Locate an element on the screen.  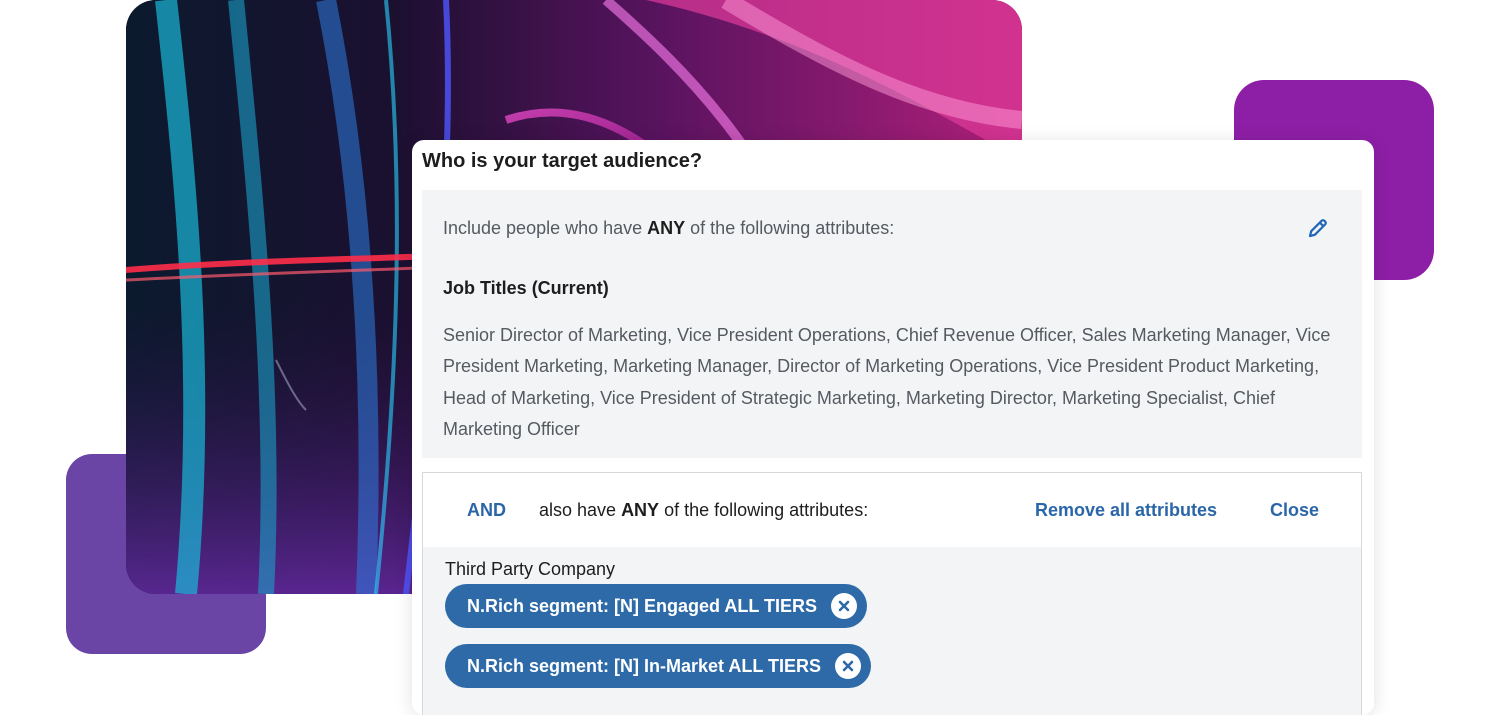
chip-label: N.Rich segment: [N] Engaged ALL TIERS is located at coordinates (642, 605).